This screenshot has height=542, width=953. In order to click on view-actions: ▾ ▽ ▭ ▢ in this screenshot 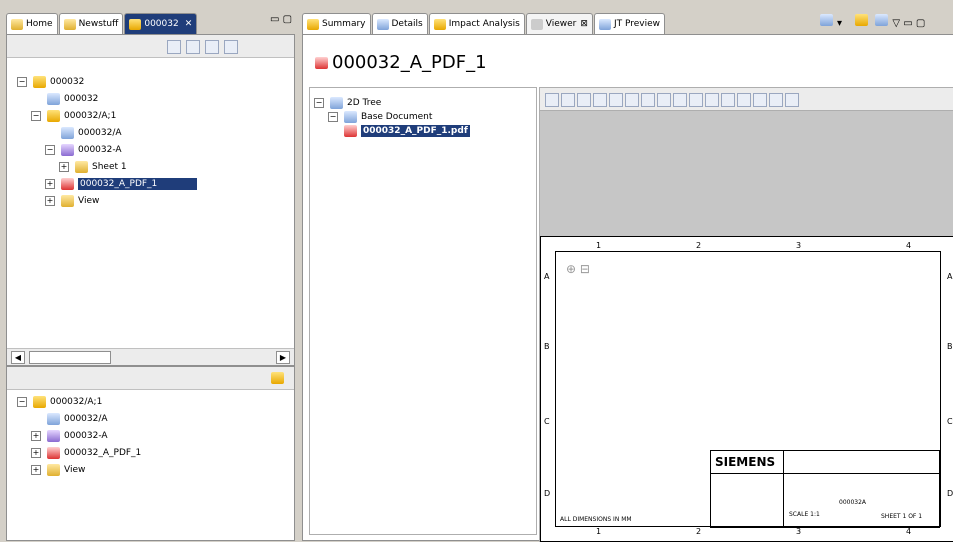, I will do `click(872, 21)`.